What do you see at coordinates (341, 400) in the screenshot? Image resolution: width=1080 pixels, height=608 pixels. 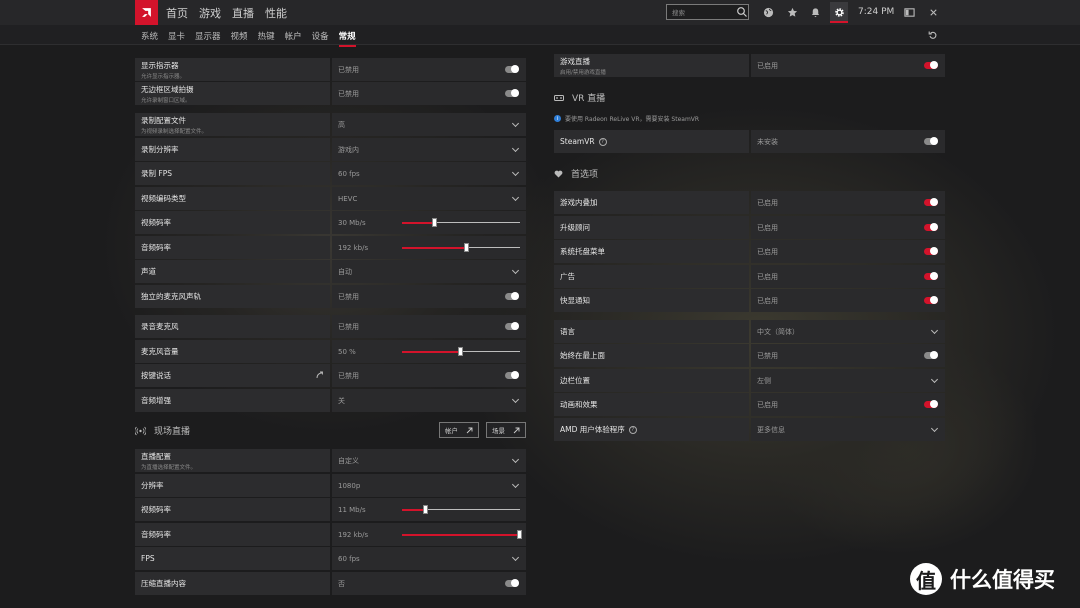 I see `setting-value: 关` at bounding box center [341, 400].